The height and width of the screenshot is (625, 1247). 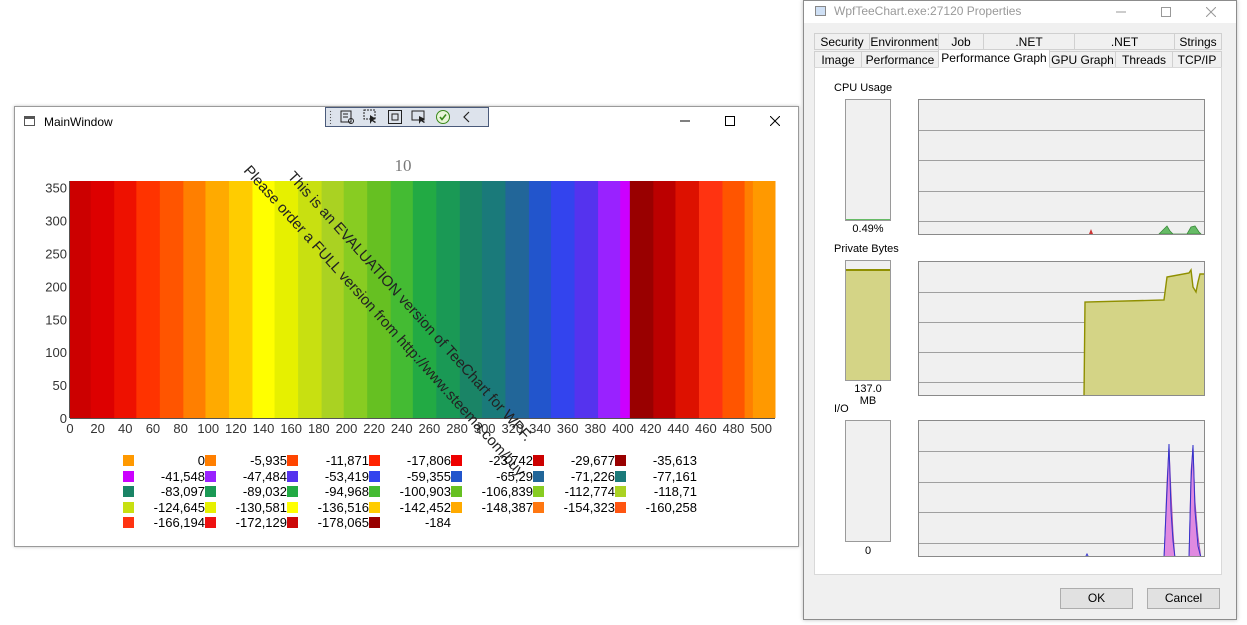 I want to click on tab-security: Security, so click(x=842, y=41).